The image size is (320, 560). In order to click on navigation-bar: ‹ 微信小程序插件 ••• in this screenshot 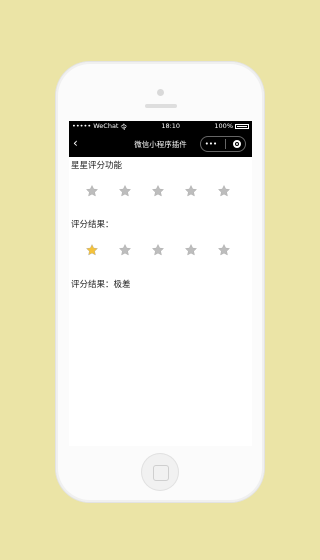, I will do `click(160, 144)`.